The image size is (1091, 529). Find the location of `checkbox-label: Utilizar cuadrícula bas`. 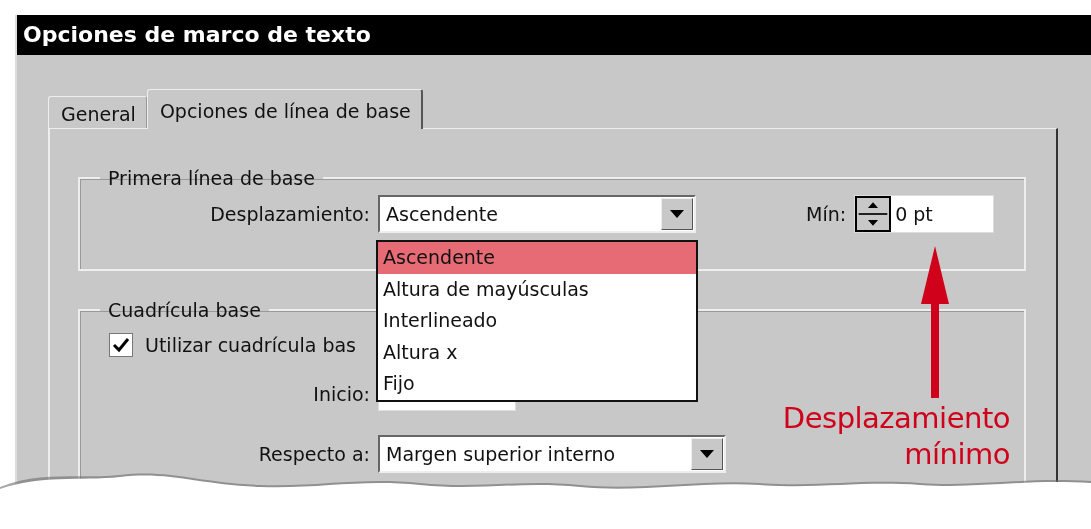

checkbox-label: Utilizar cuadrícula bas is located at coordinates (250, 345).